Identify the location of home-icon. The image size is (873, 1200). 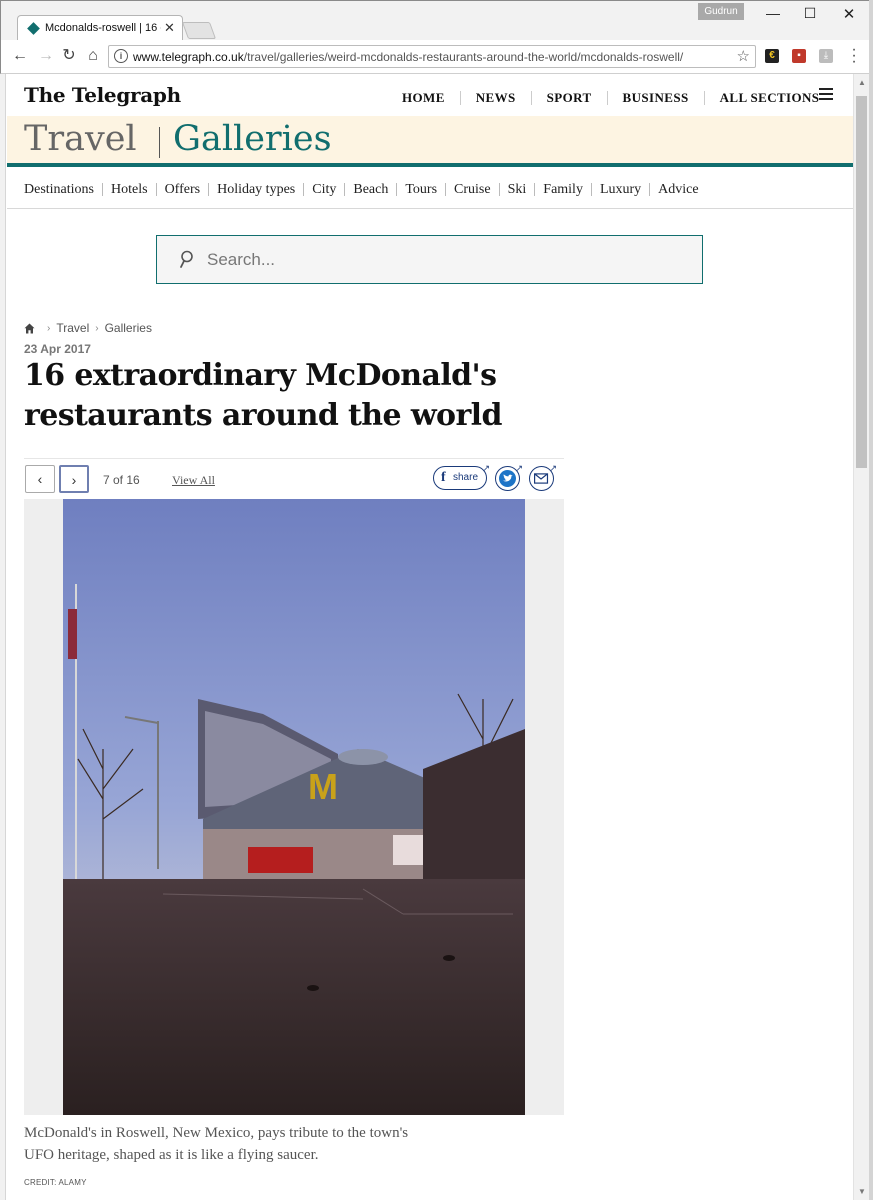
(29, 328).